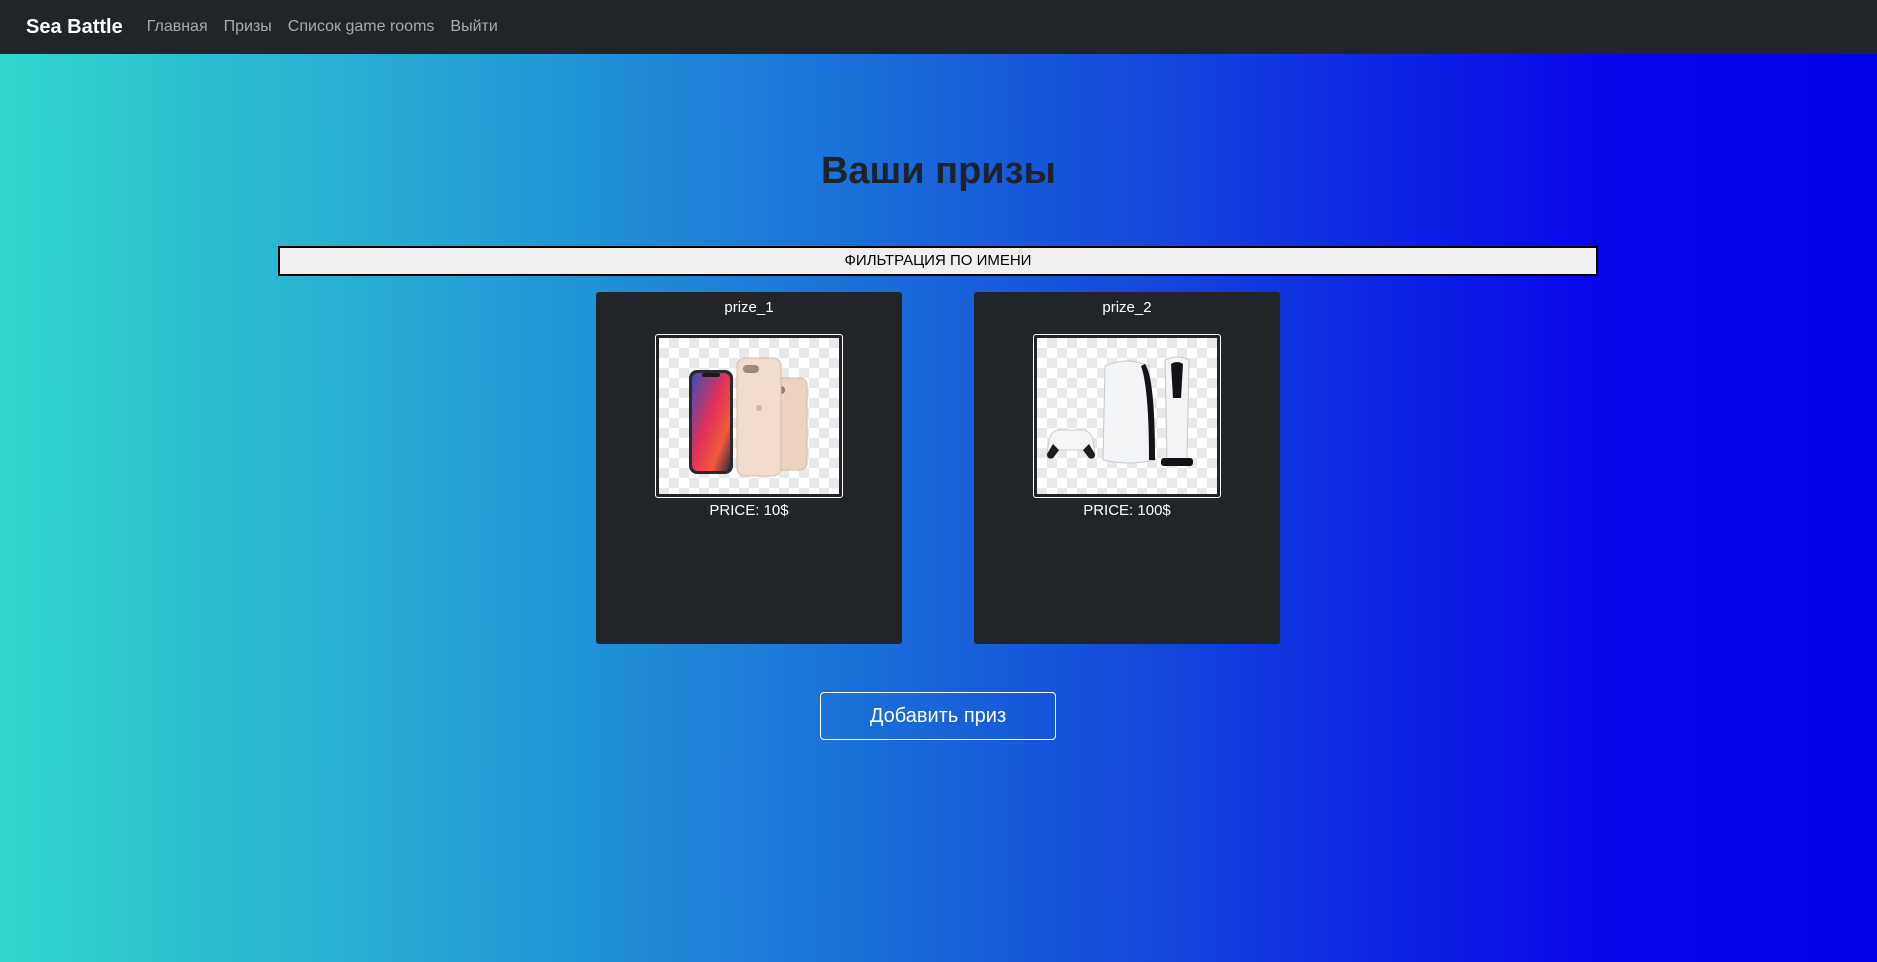  Describe the element at coordinates (938, 261) in the screenshot. I see `filter-by-name-button: ФИЛЬТРАЦИЯ ПО ИМЕНИ` at that location.